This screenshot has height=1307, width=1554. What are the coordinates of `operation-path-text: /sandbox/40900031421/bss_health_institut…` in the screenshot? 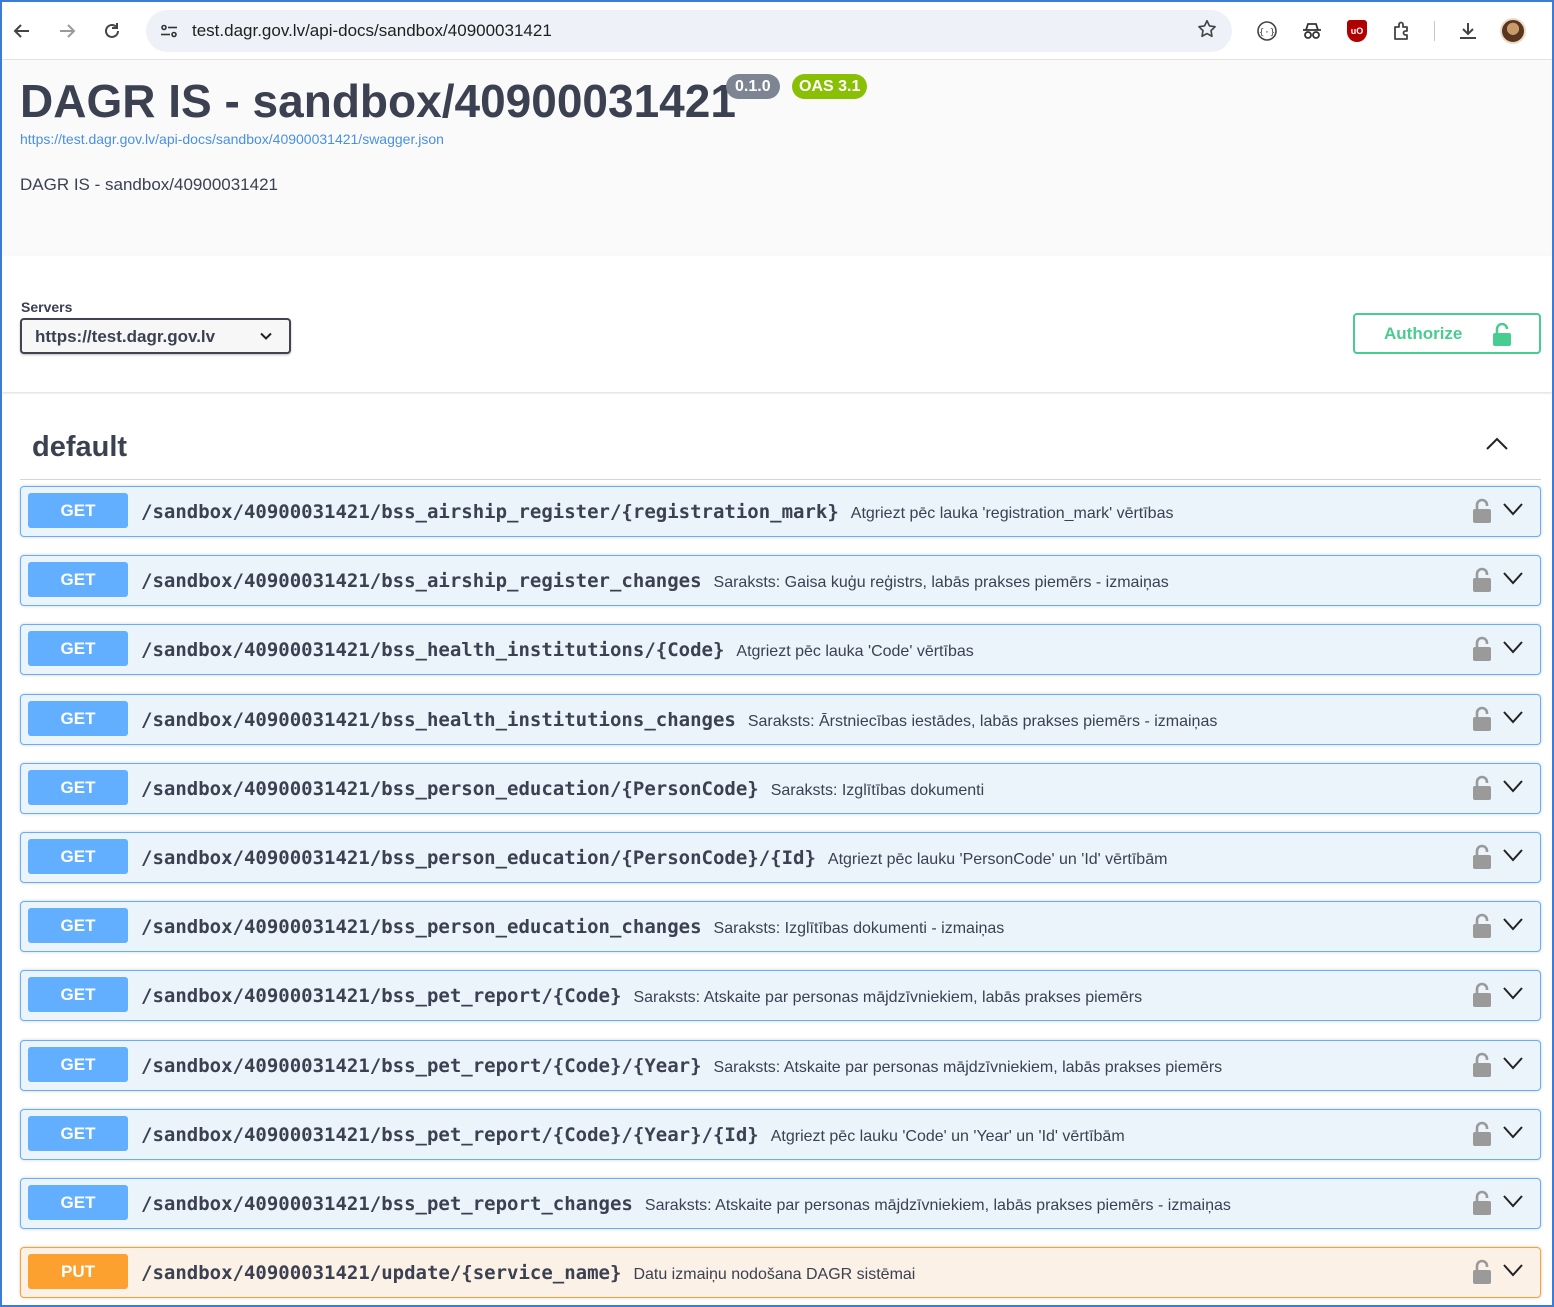 It's located at (438, 719).